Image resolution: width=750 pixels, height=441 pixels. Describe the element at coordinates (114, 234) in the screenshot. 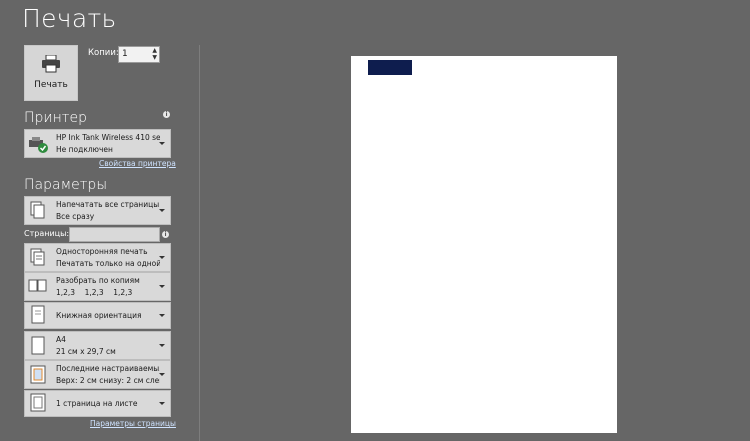

I see `pages-input` at that location.